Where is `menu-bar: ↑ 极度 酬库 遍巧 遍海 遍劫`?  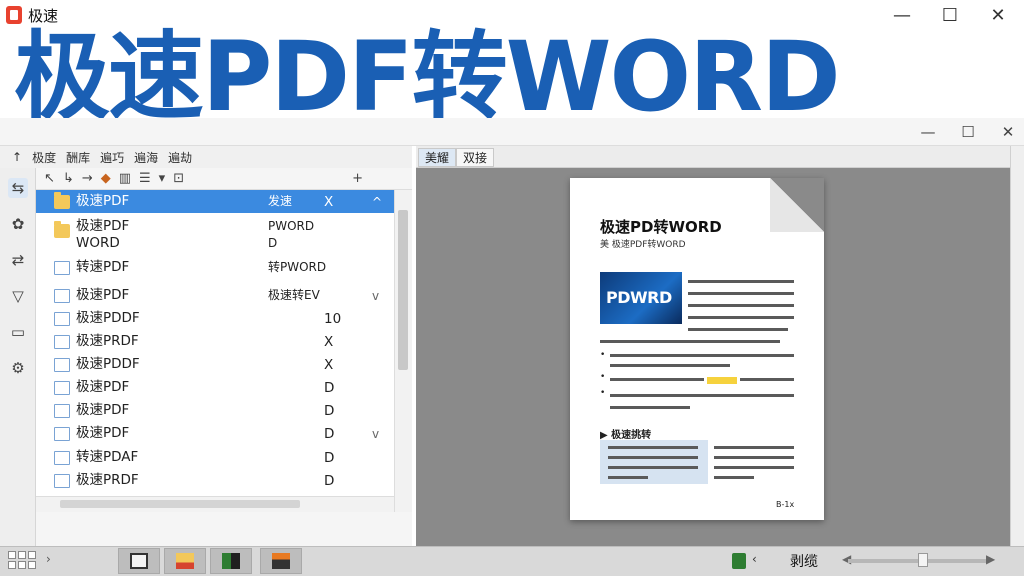 menu-bar: ↑ 极度 酬库 遍巧 遍海 遍劫 is located at coordinates (206, 157).